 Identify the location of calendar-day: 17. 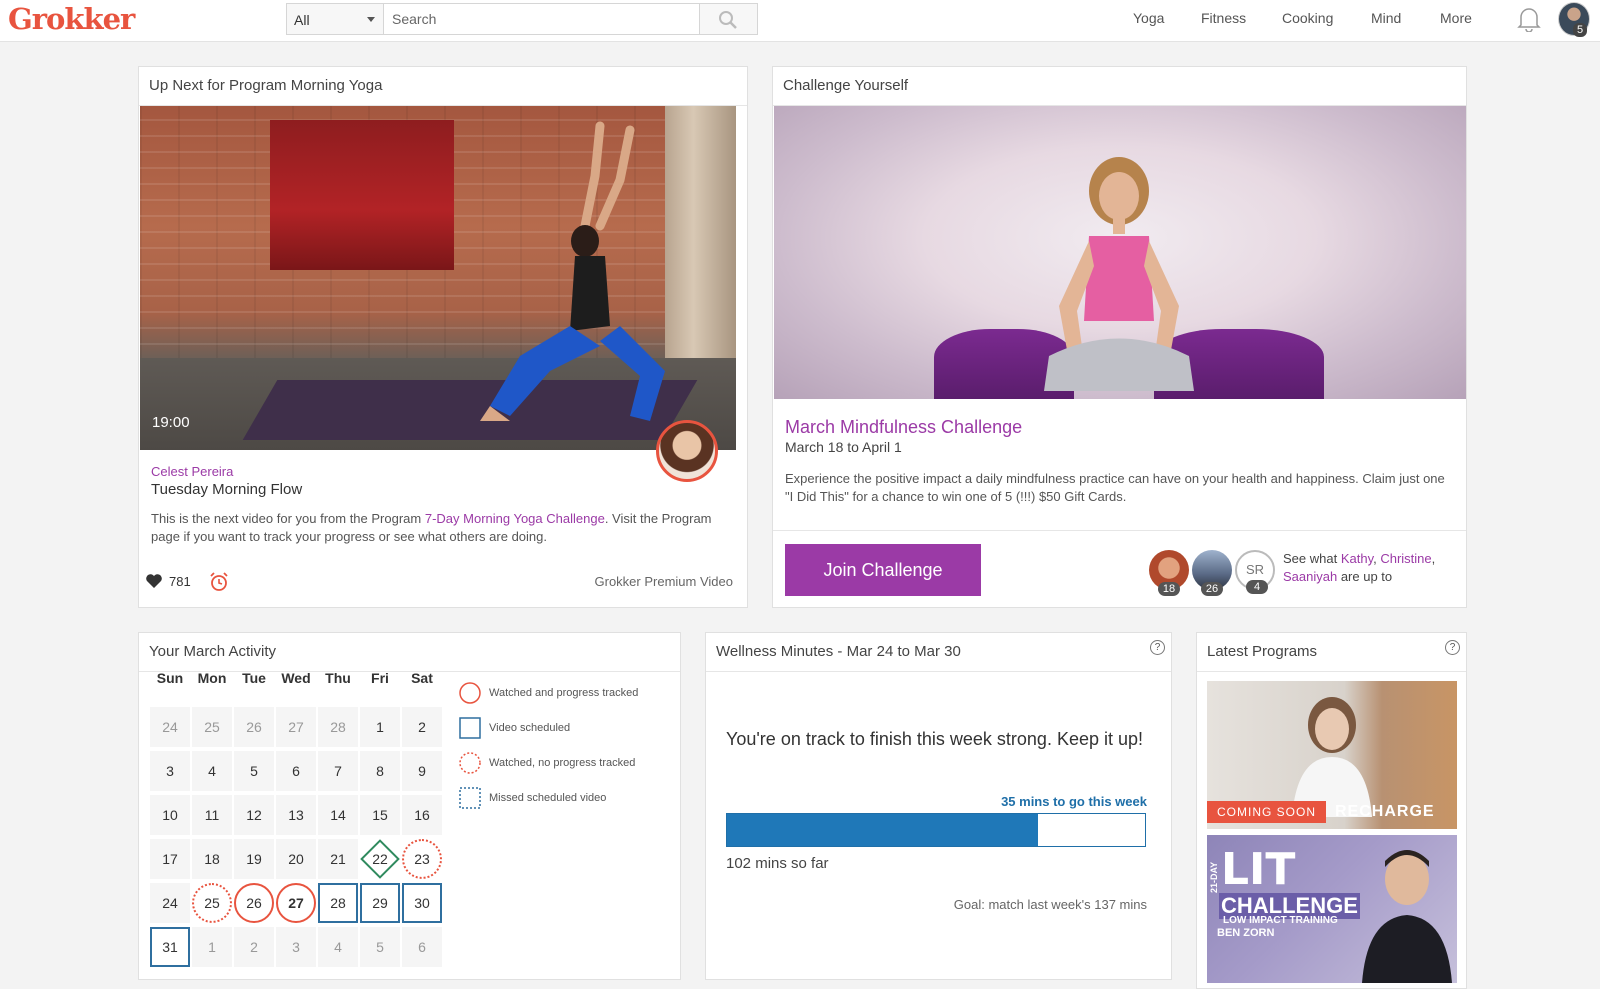
(170, 859).